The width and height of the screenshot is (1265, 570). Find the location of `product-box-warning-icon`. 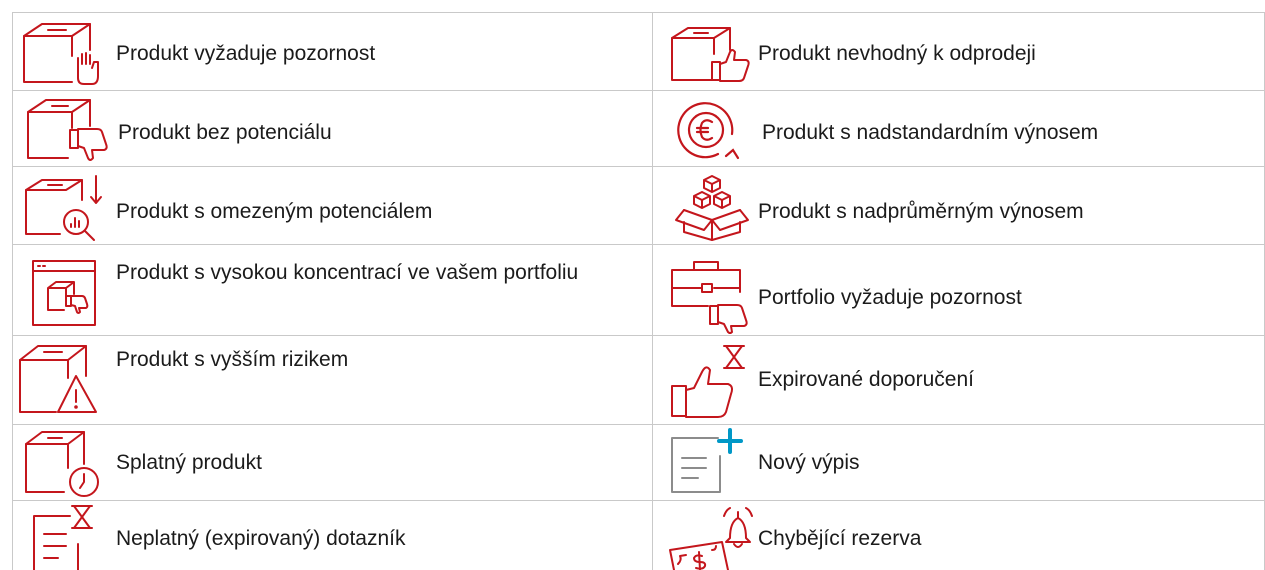

product-box-warning-icon is located at coordinates (61, 378).